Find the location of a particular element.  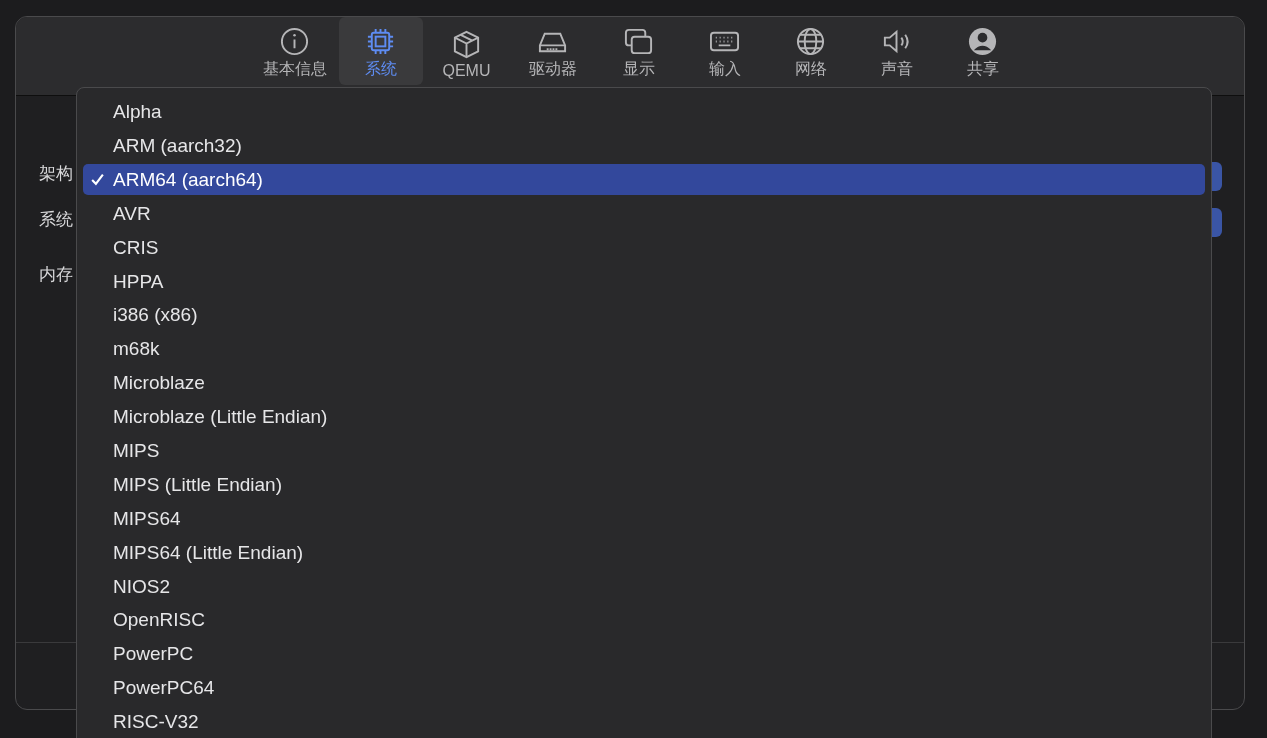

menu-item: Microblaze (Little Endian) is located at coordinates (644, 417).